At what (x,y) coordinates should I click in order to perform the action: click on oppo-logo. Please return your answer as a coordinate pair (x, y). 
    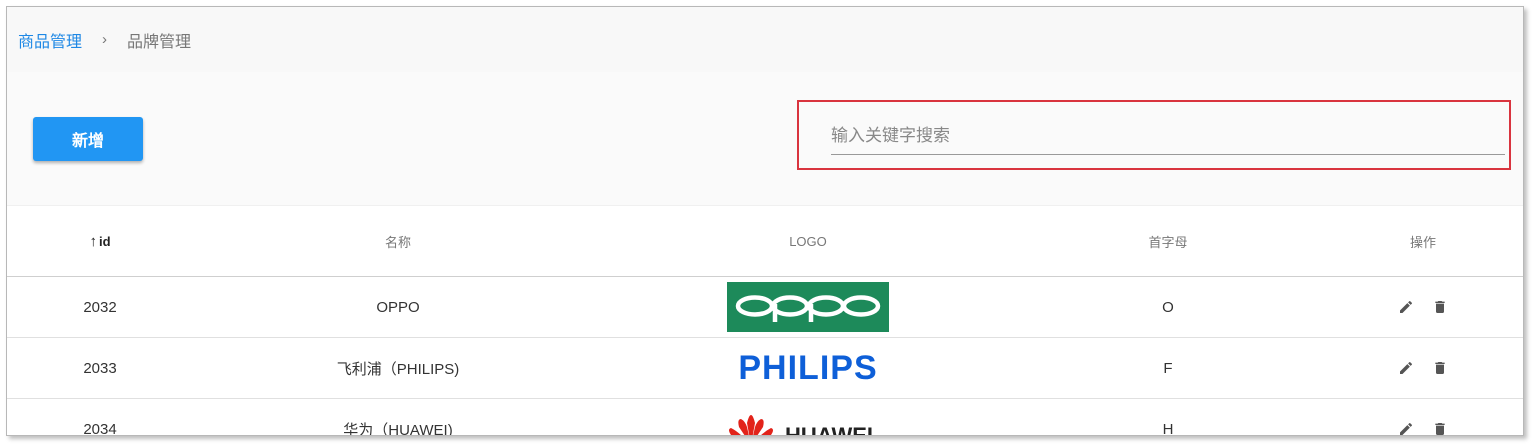
    Looking at the image, I should click on (808, 307).